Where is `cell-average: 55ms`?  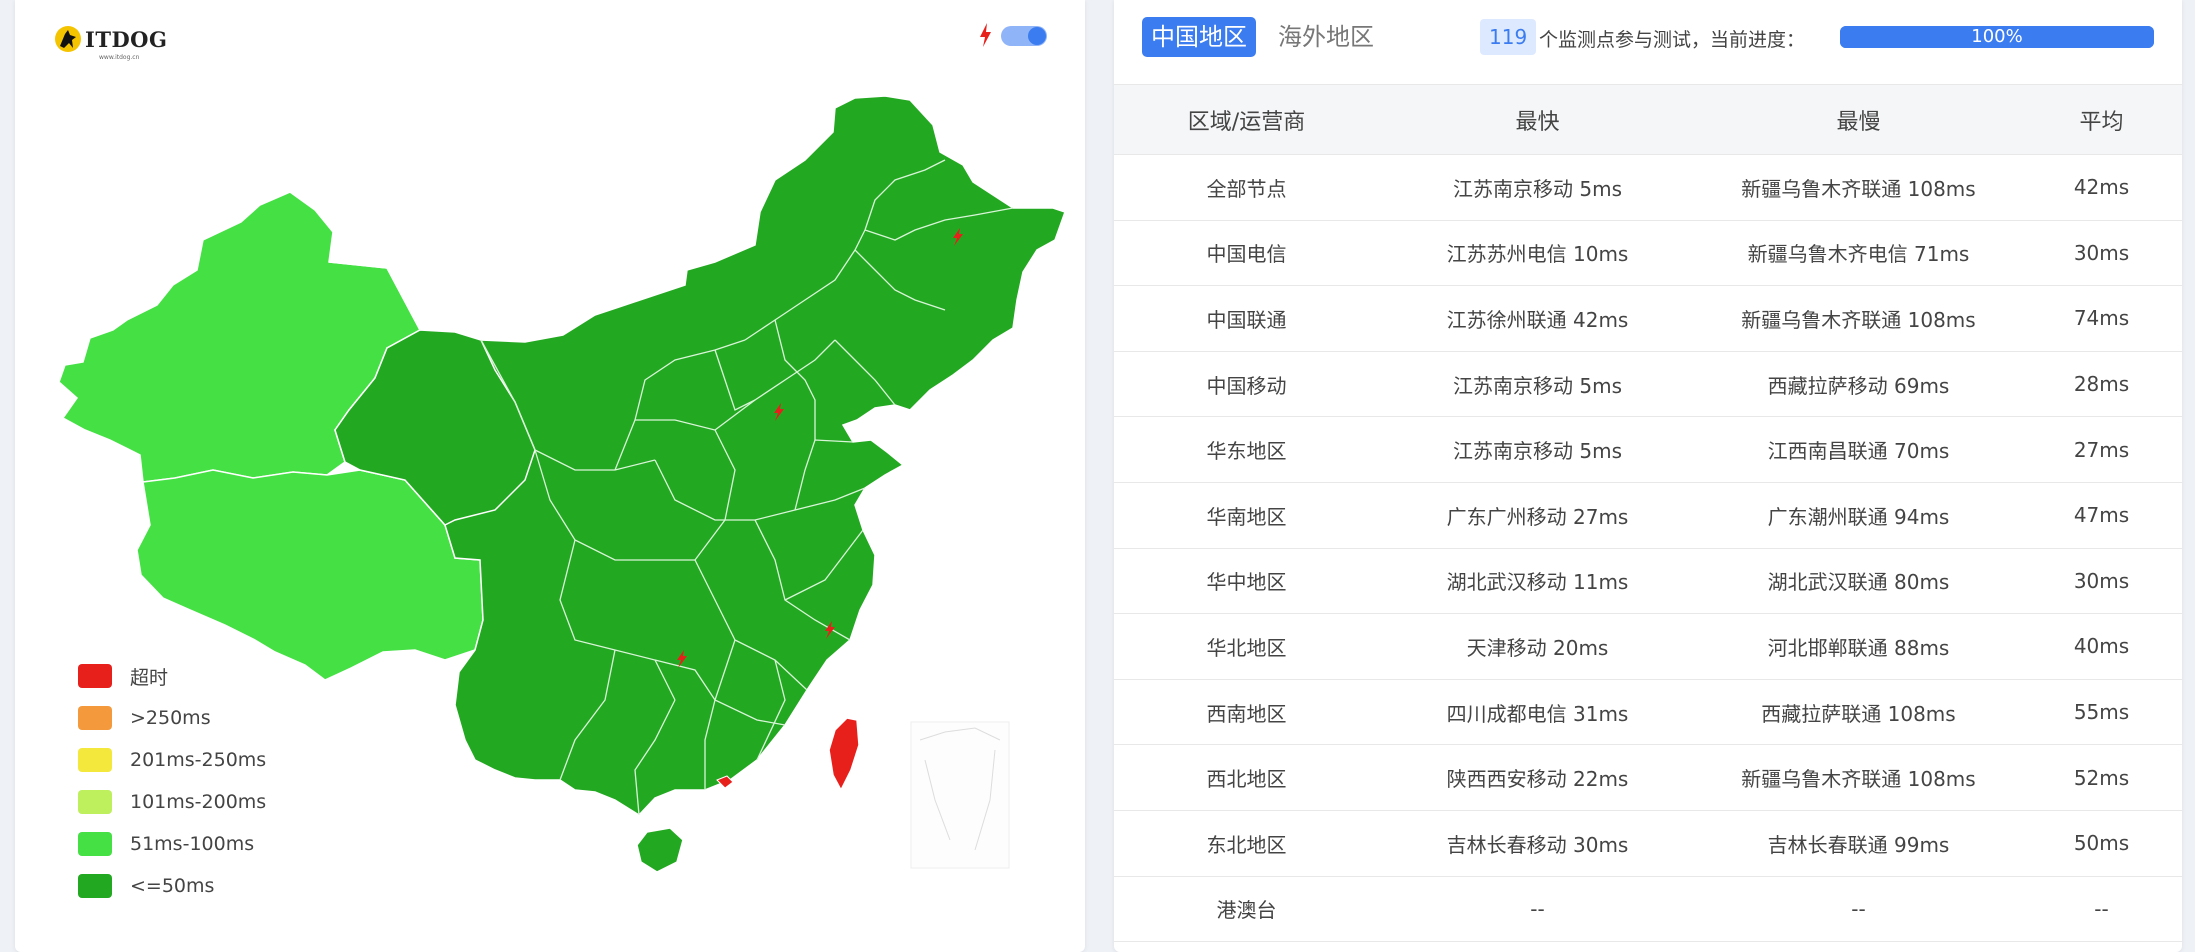 cell-average: 55ms is located at coordinates (2101, 712).